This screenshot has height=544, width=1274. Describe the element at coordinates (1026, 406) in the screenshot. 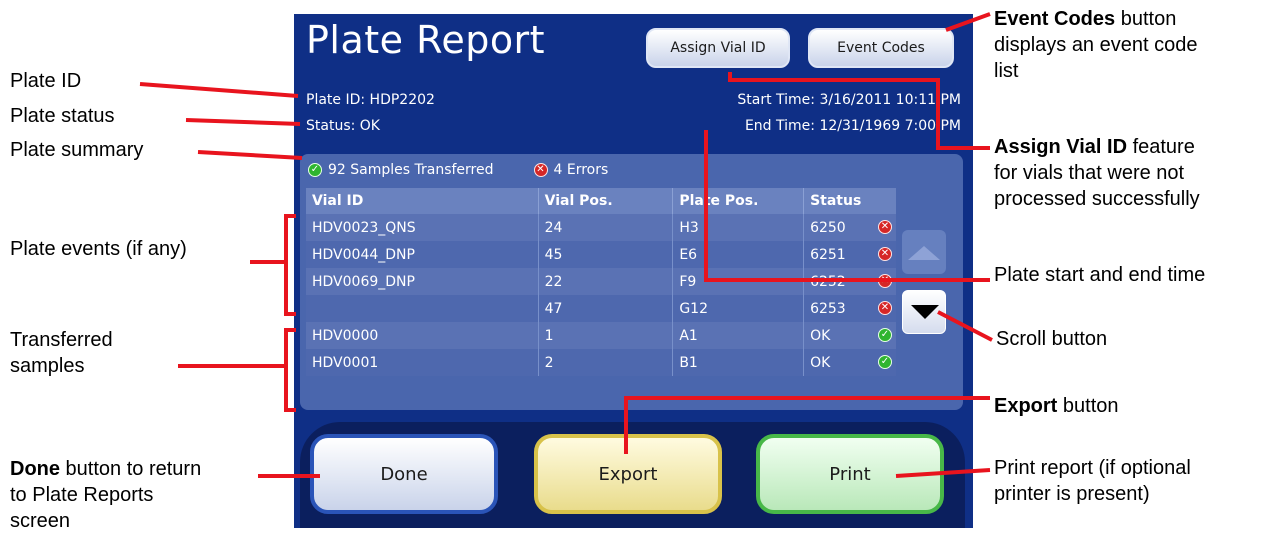

I see `callout-export-bold: Export` at that location.